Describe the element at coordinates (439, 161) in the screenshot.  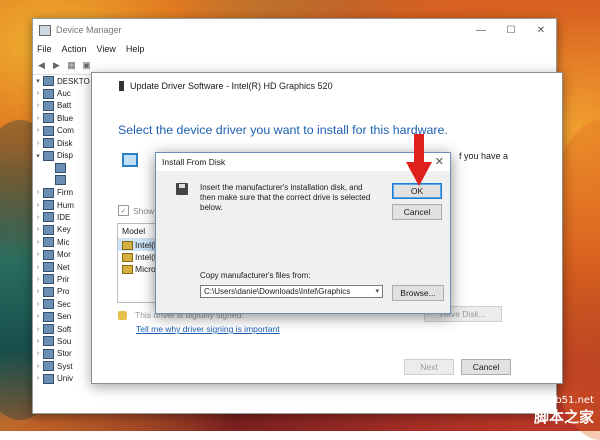
I see `close-icon: ✕` at that location.